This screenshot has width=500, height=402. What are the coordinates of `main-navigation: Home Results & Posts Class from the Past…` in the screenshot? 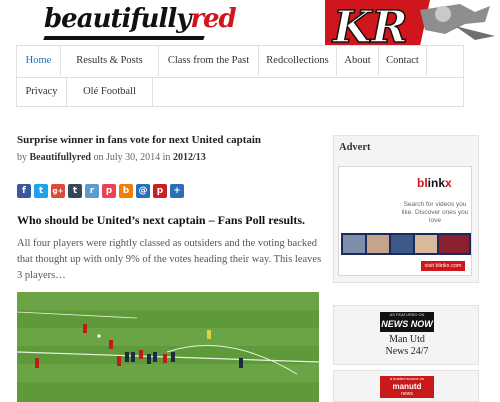 It's located at (240, 76).